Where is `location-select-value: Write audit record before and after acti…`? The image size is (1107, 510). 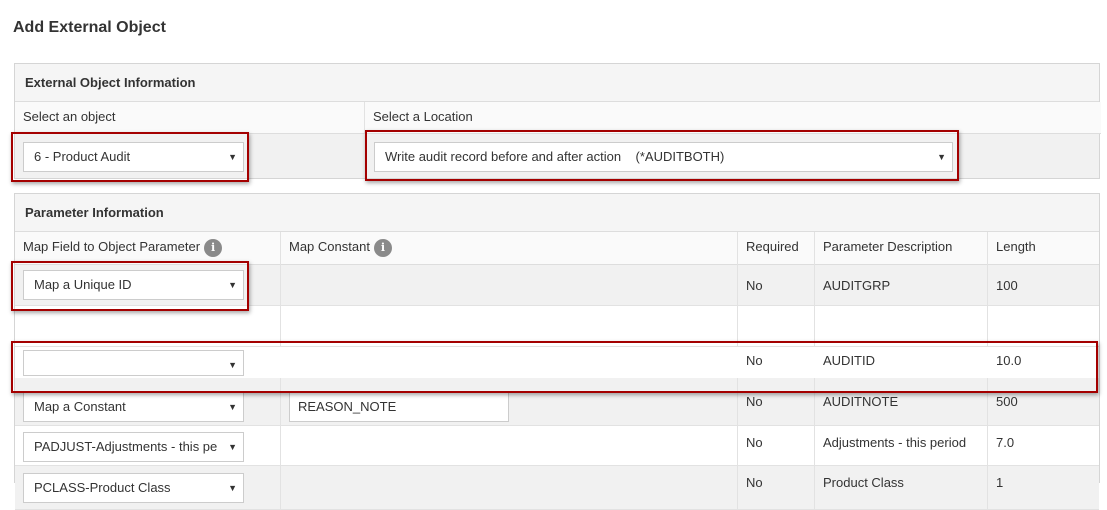
location-select-value: Write audit record before and after acti… is located at coordinates (555, 156).